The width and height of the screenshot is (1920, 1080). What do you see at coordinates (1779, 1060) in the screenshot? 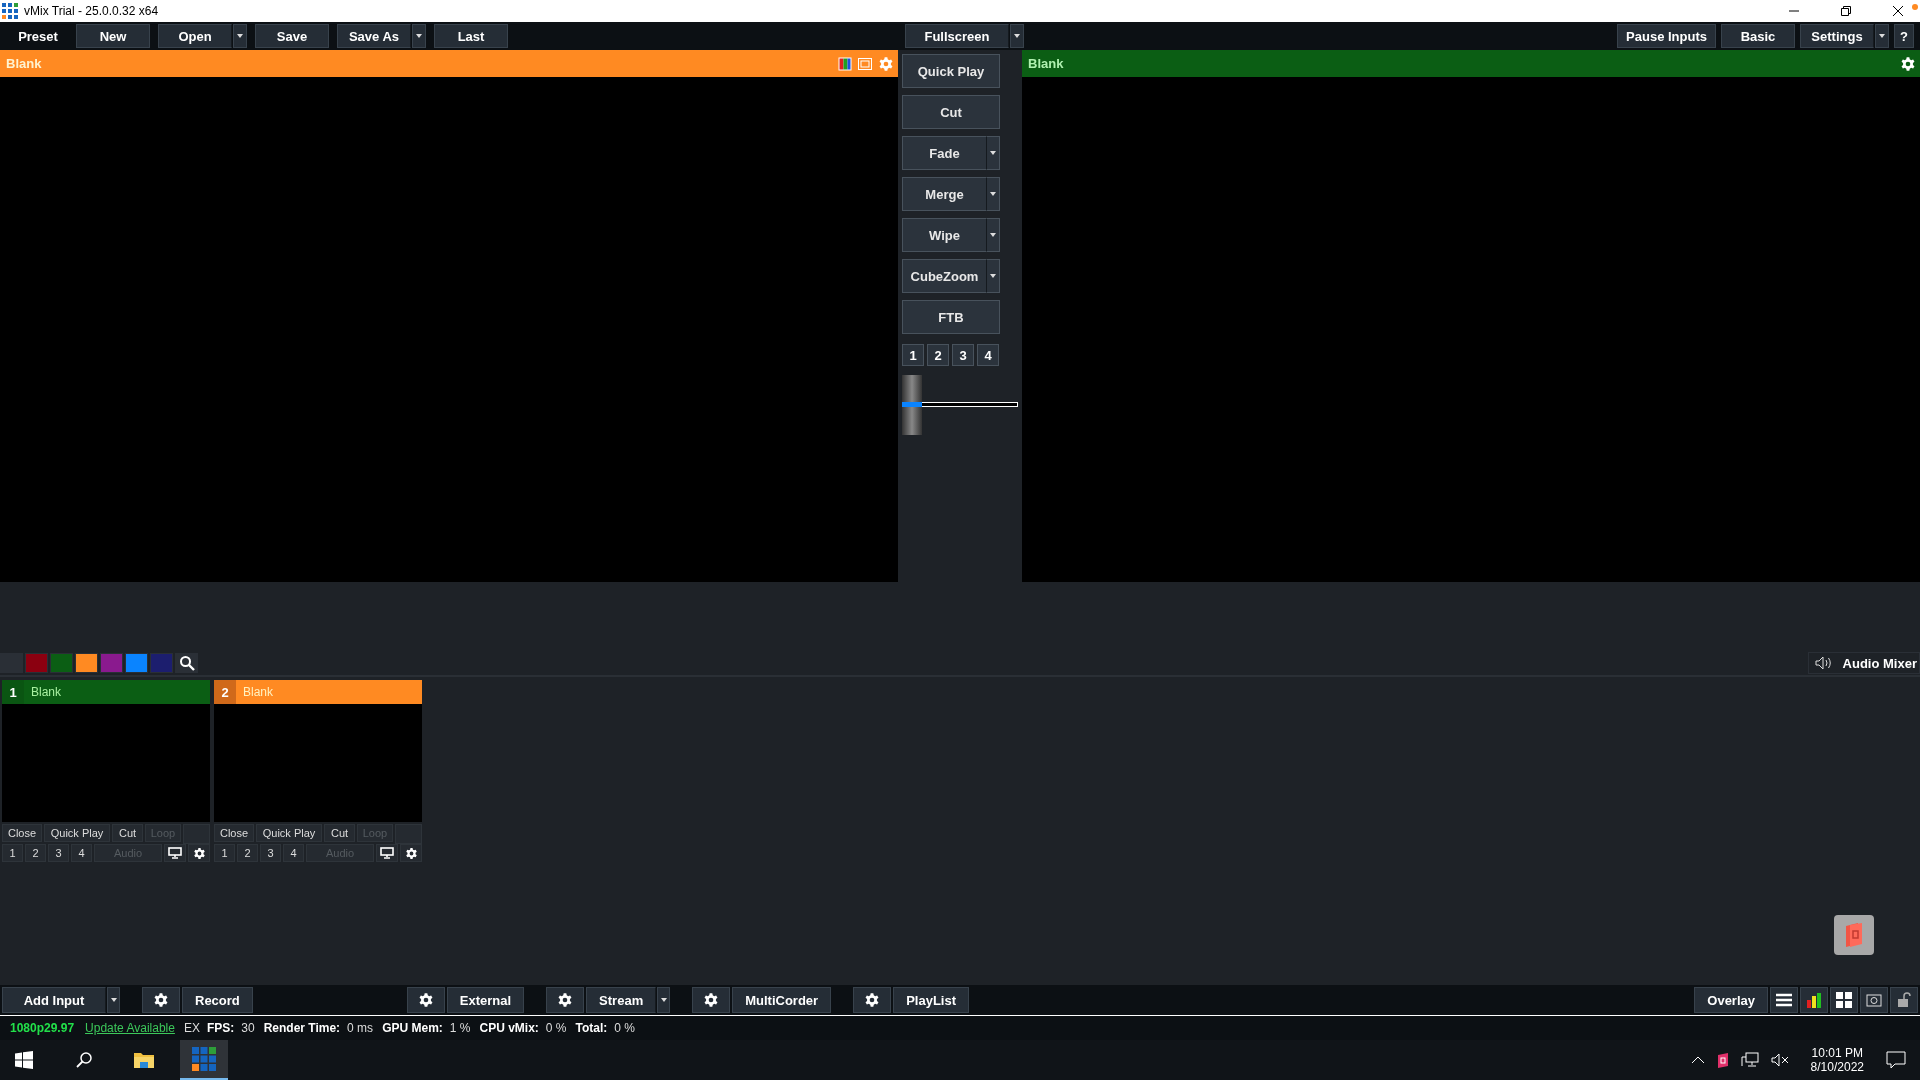
I see `muted-speaker-icon` at bounding box center [1779, 1060].